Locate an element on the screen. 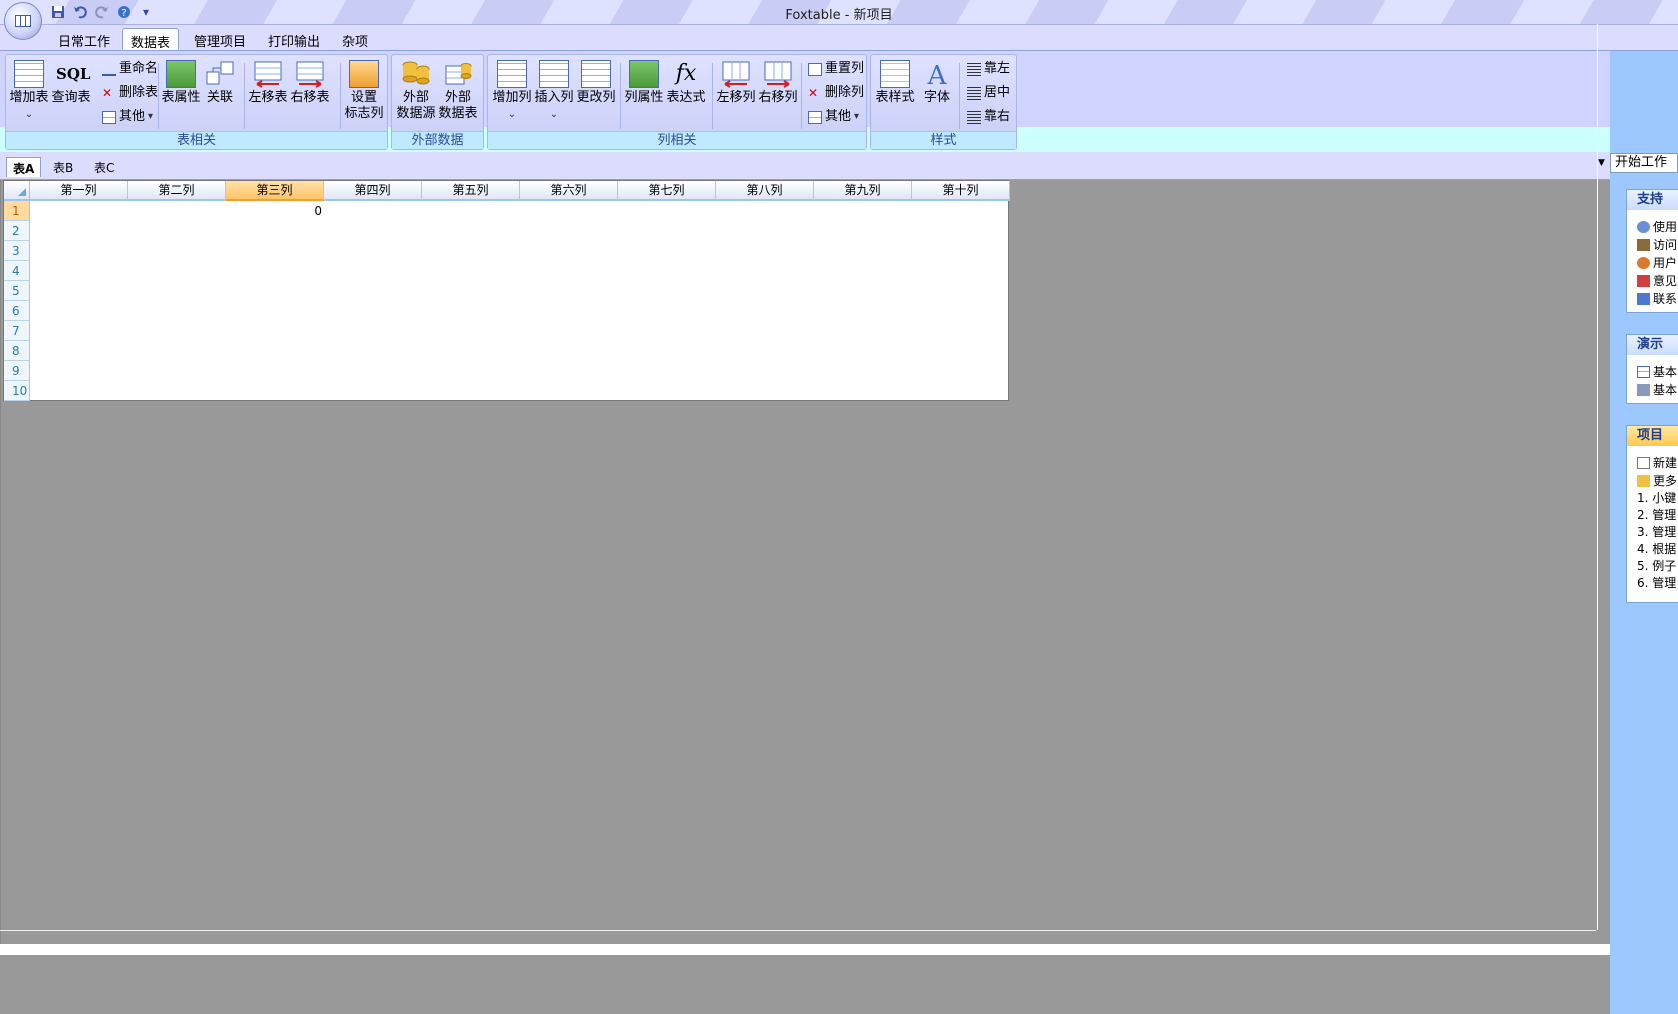 The width and height of the screenshot is (1678, 1014). sheet-tab-a: 表A is located at coordinates (24, 167).